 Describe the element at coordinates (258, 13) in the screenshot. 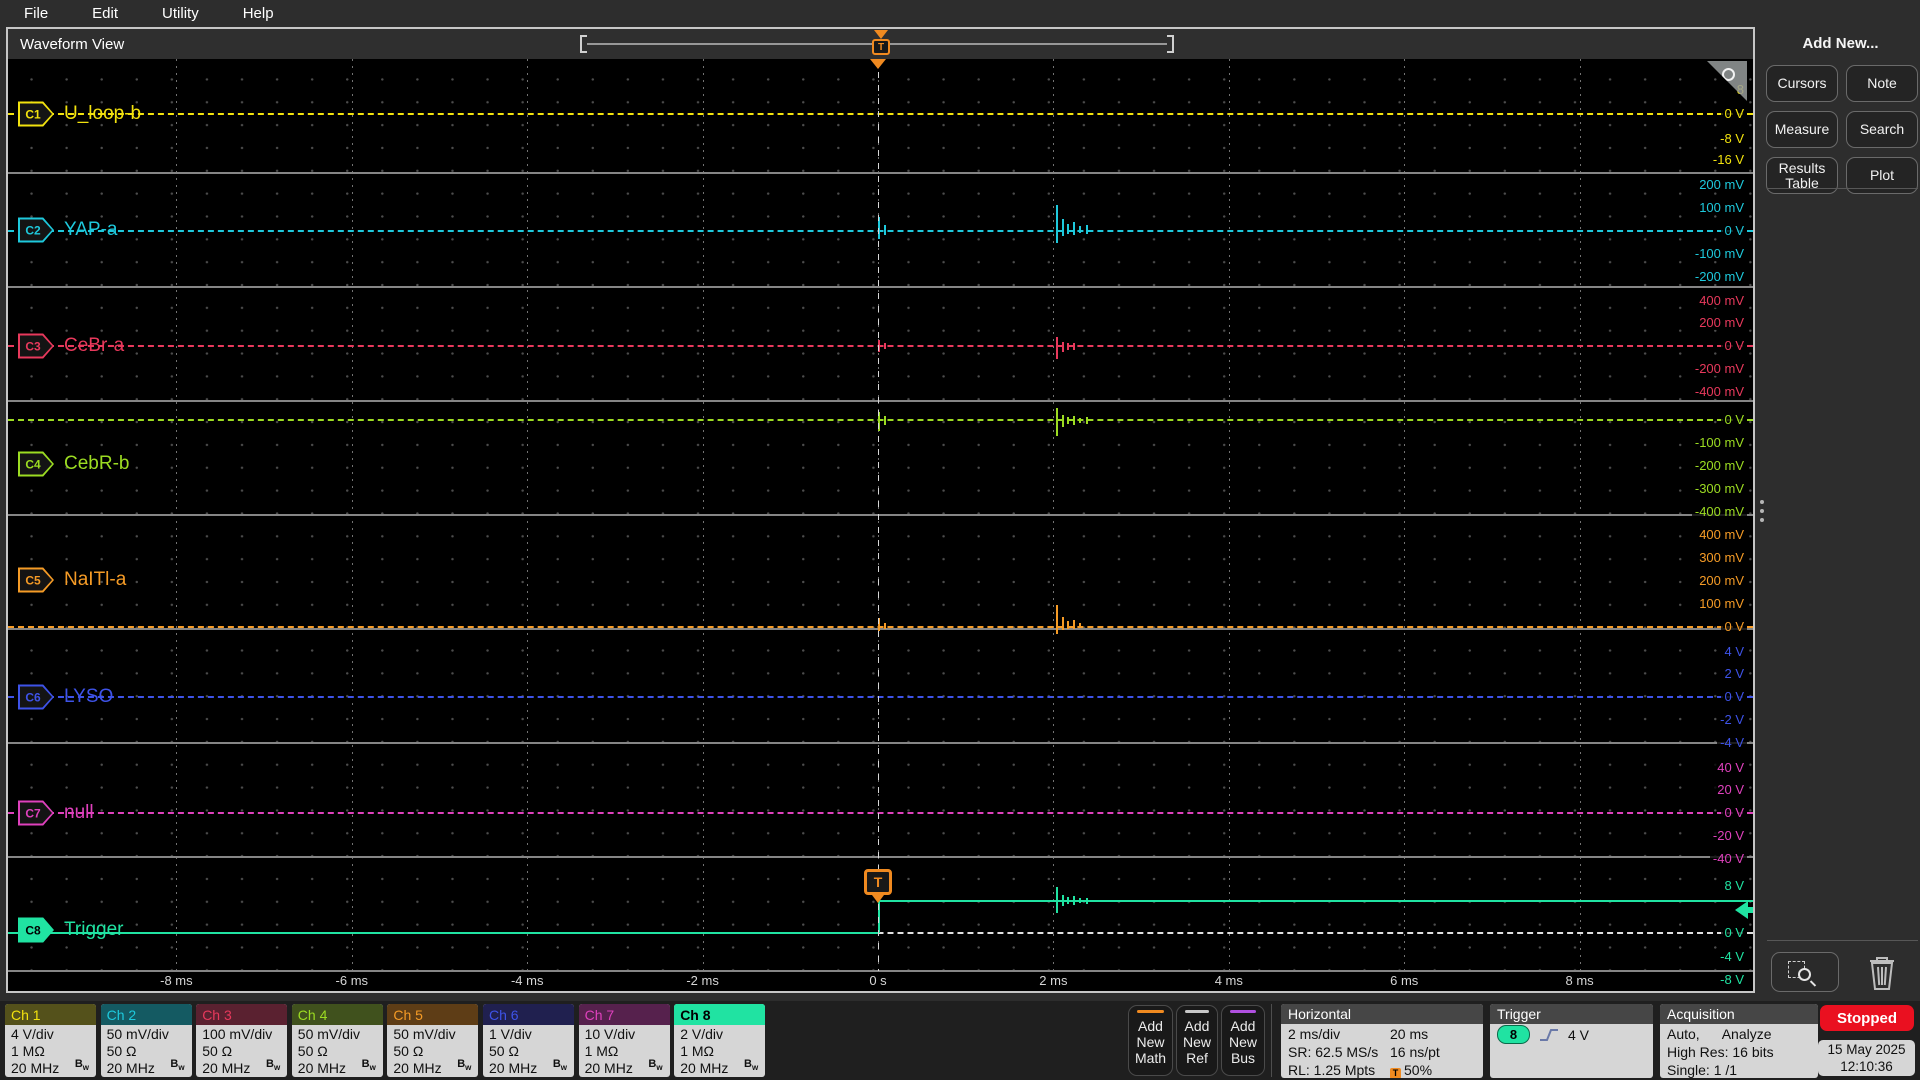

I see `menu-help: Help` at that location.